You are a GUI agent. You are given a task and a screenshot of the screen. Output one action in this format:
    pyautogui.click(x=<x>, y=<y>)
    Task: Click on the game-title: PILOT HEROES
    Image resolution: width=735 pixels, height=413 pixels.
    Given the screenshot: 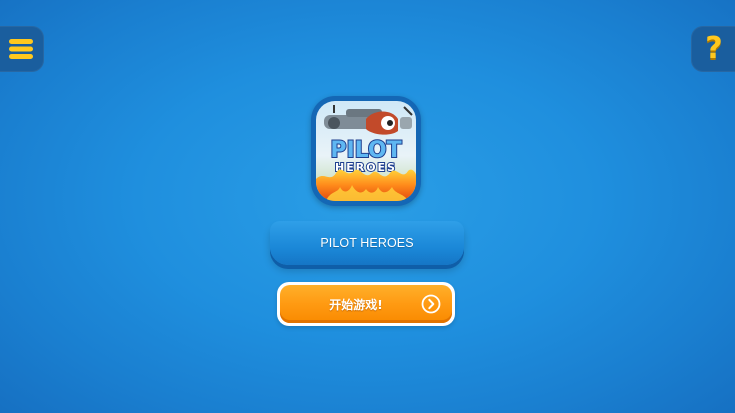 What is the action you would take?
    pyautogui.click(x=367, y=243)
    